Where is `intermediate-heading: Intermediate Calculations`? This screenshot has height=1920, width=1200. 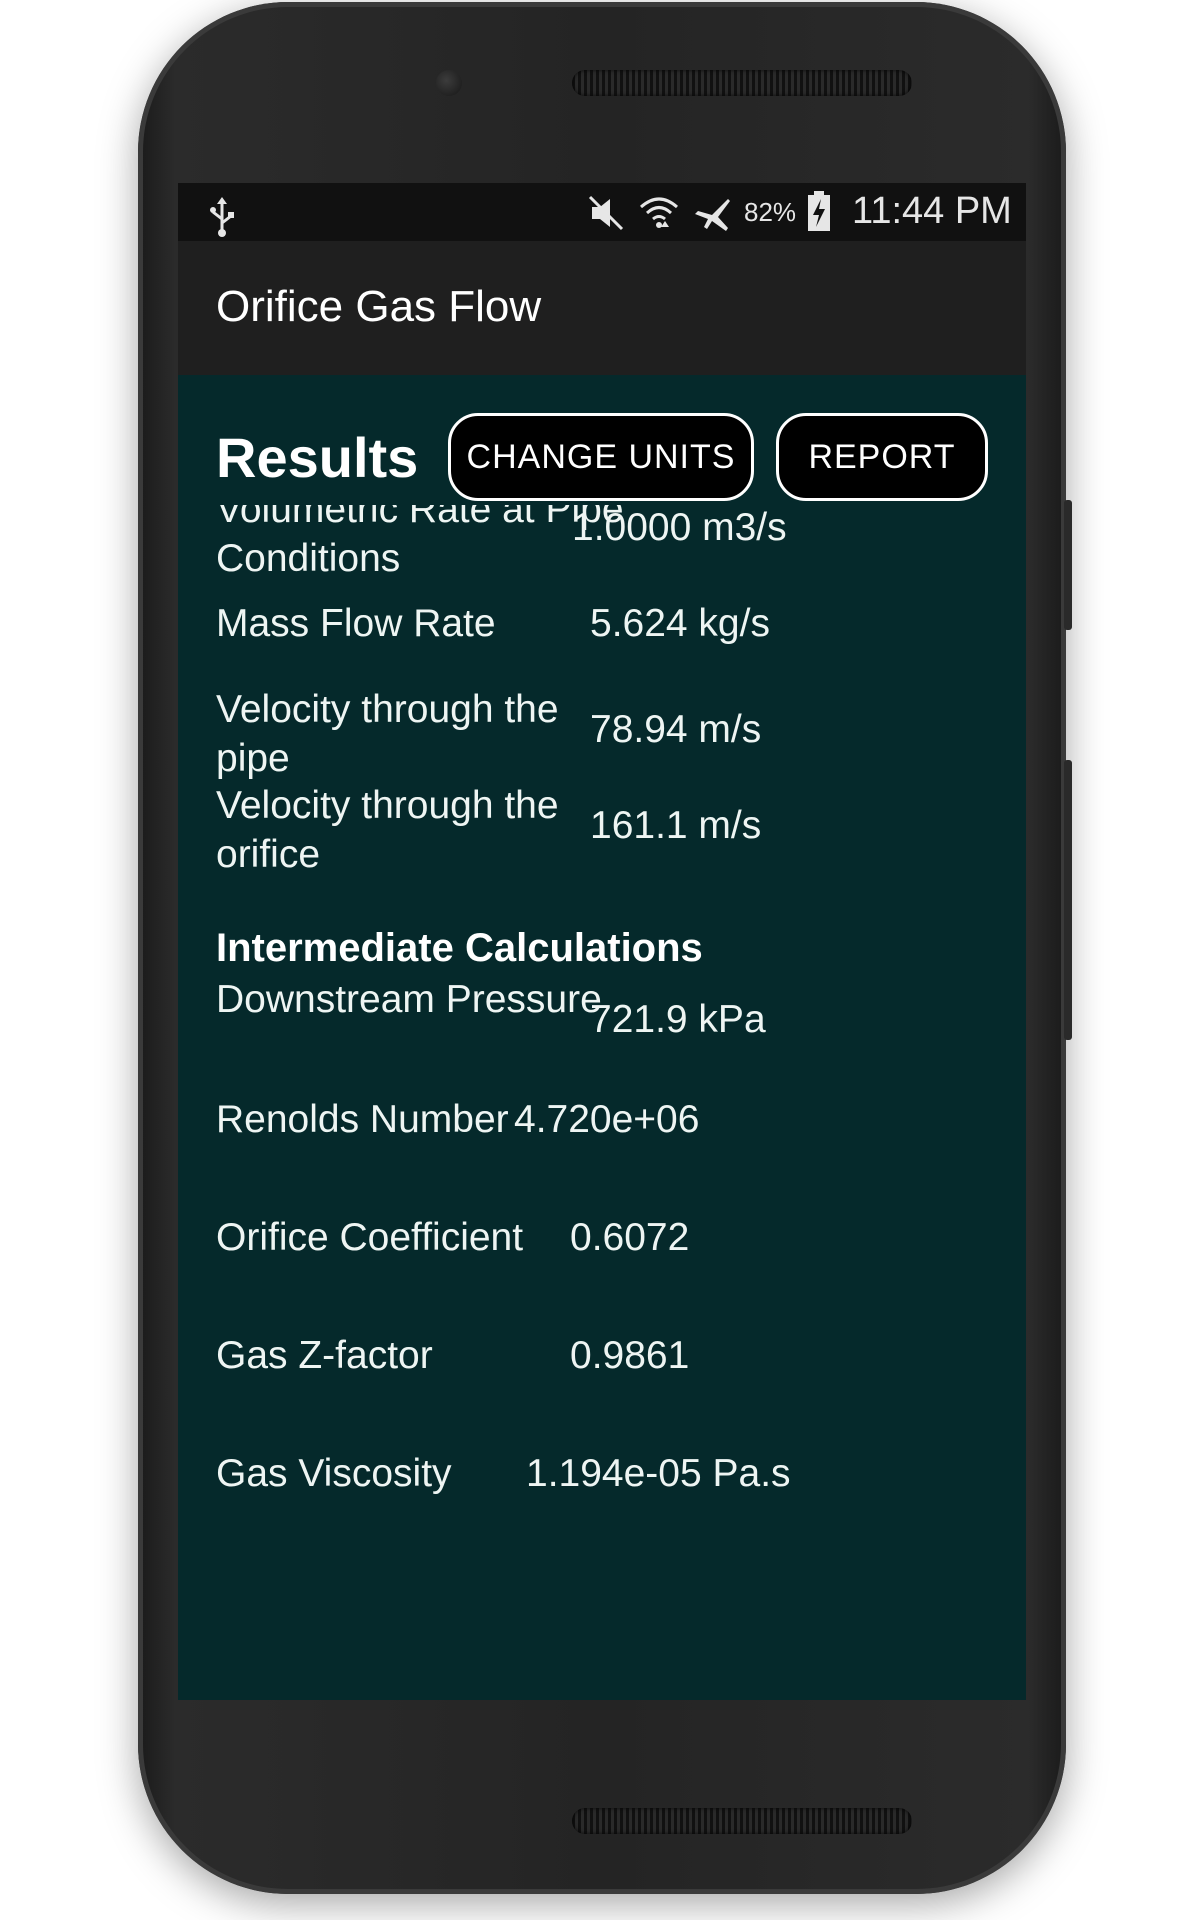
intermediate-heading: Intermediate Calculations is located at coordinates (459, 948).